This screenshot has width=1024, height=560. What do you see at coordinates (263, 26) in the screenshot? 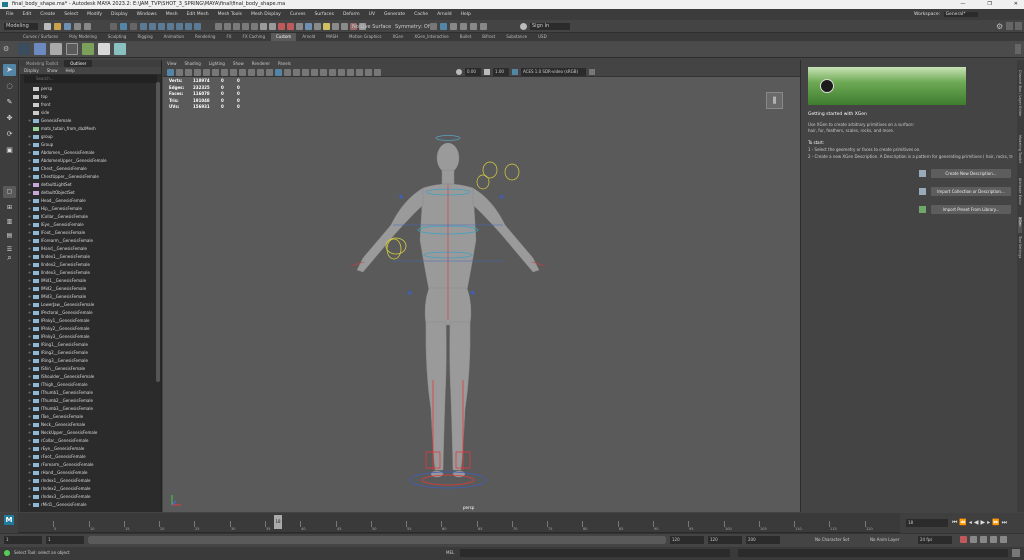
I see `history-icon` at bounding box center [263, 26].